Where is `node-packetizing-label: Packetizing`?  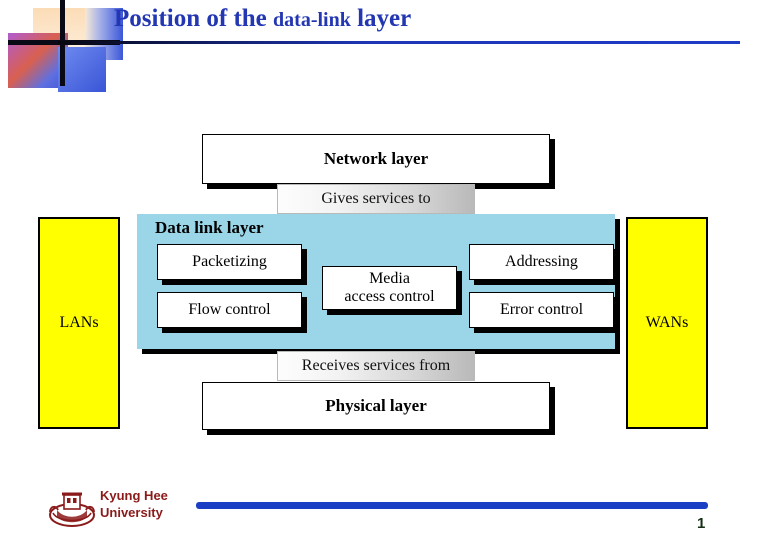
node-packetizing-label: Packetizing is located at coordinates (229, 261).